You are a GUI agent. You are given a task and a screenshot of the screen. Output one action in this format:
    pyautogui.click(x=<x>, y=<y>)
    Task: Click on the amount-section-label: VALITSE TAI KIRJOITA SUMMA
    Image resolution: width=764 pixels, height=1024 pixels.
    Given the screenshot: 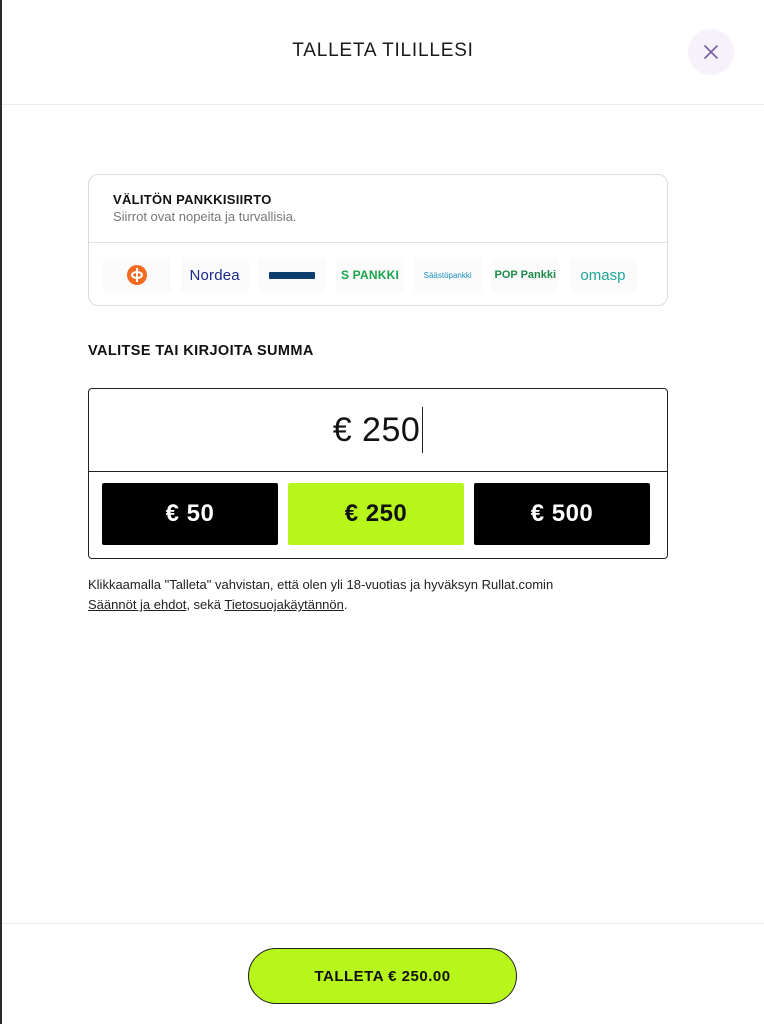 What is the action you would take?
    pyautogui.click(x=201, y=351)
    